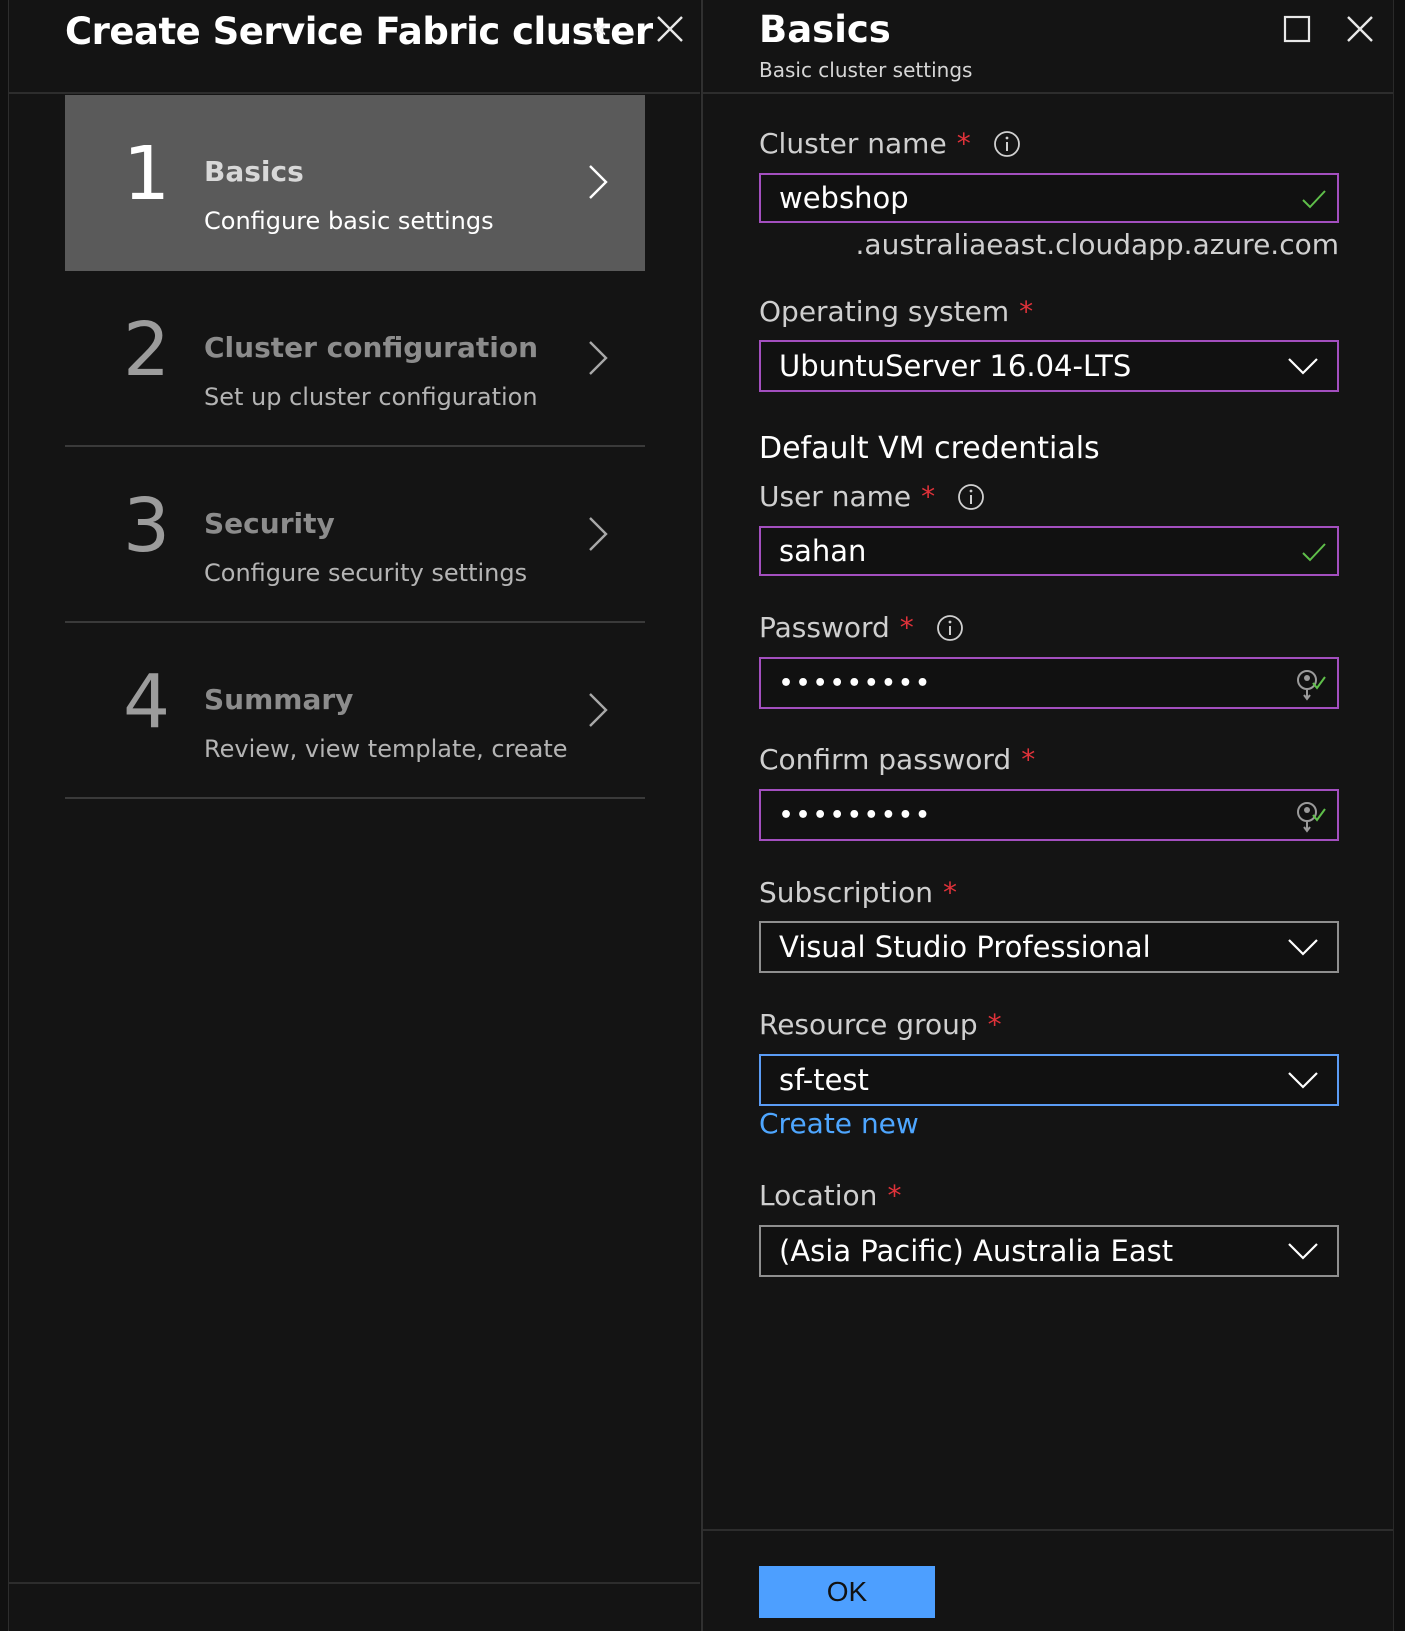 The width and height of the screenshot is (1405, 1631). Describe the element at coordinates (818, 1195) in the screenshot. I see `field-label-text: Location` at that location.